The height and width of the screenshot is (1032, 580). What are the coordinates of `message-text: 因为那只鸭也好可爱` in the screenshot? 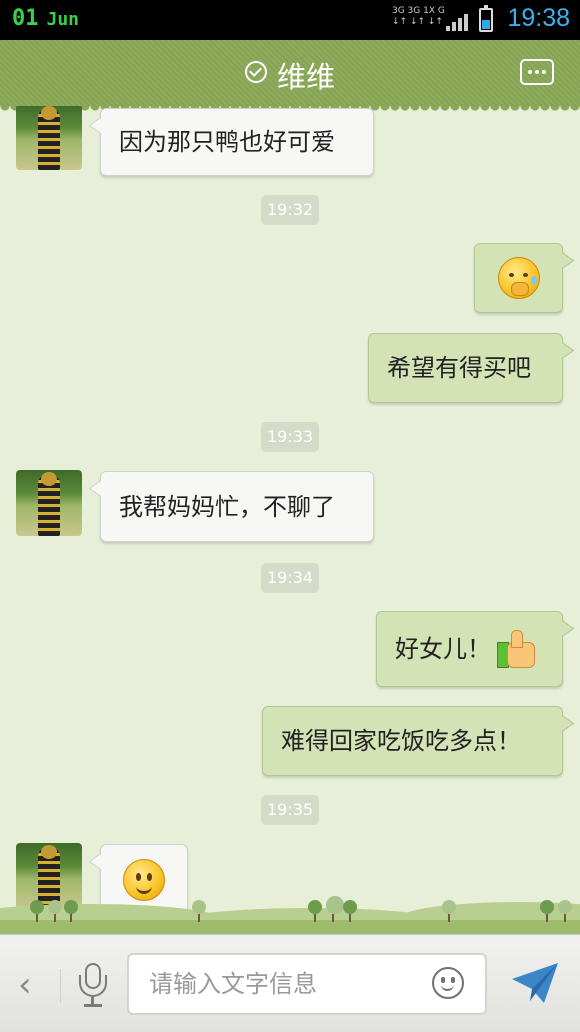 It's located at (227, 142).